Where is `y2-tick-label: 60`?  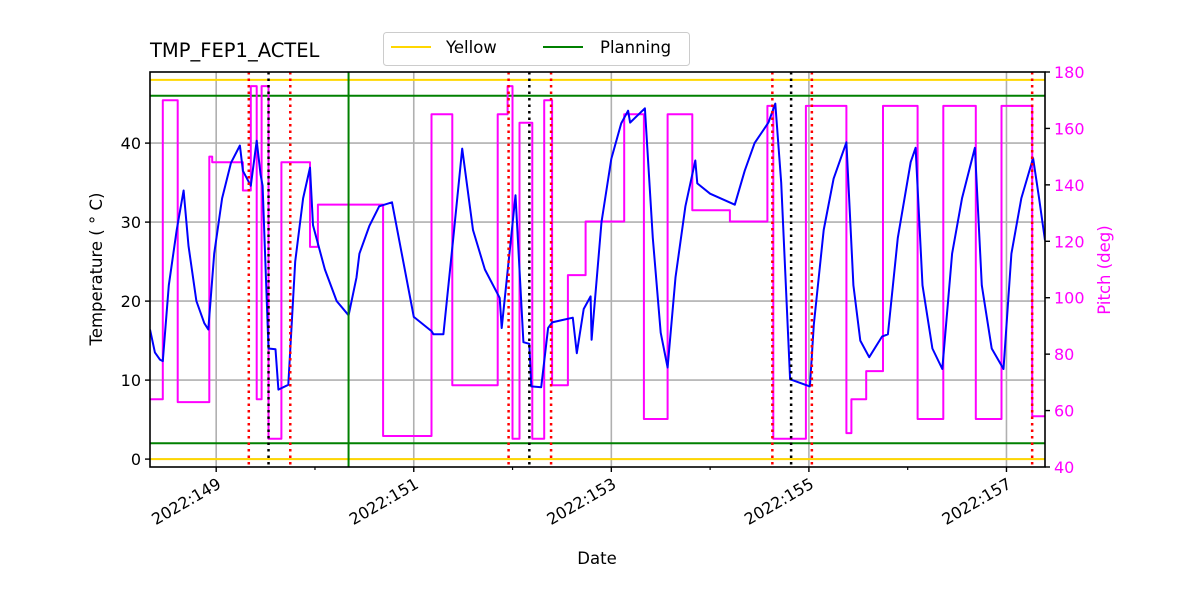
y2-tick-label: 60 is located at coordinates (1064, 411).